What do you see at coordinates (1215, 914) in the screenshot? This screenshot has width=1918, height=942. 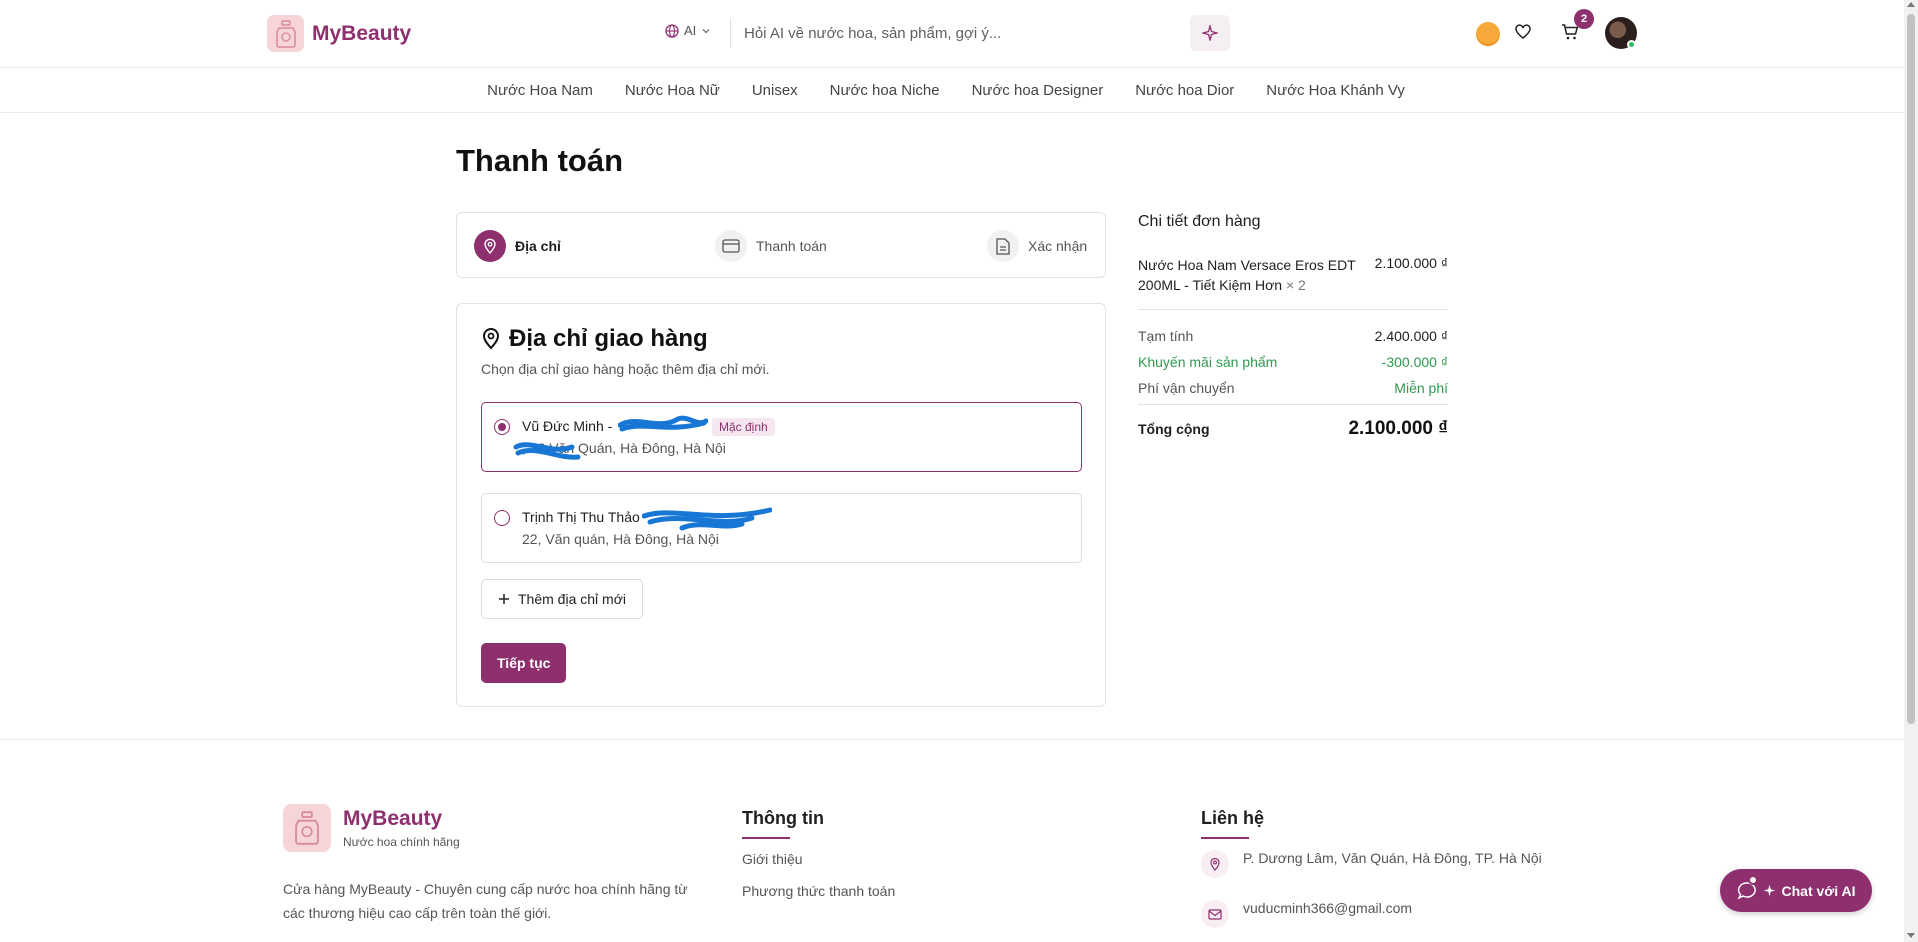 I see `mail-icon` at bounding box center [1215, 914].